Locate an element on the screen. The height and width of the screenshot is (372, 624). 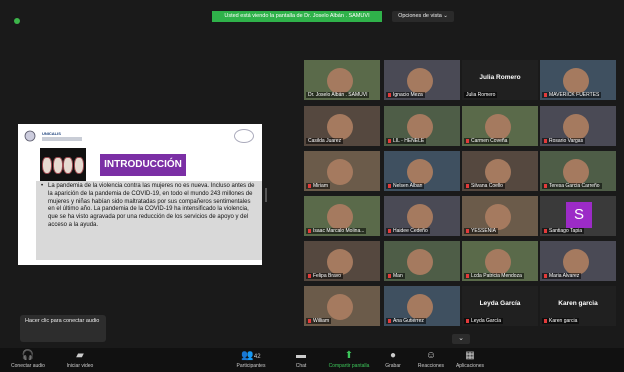
slide-brand-text: UNICALIS is located at coordinates (51, 133).